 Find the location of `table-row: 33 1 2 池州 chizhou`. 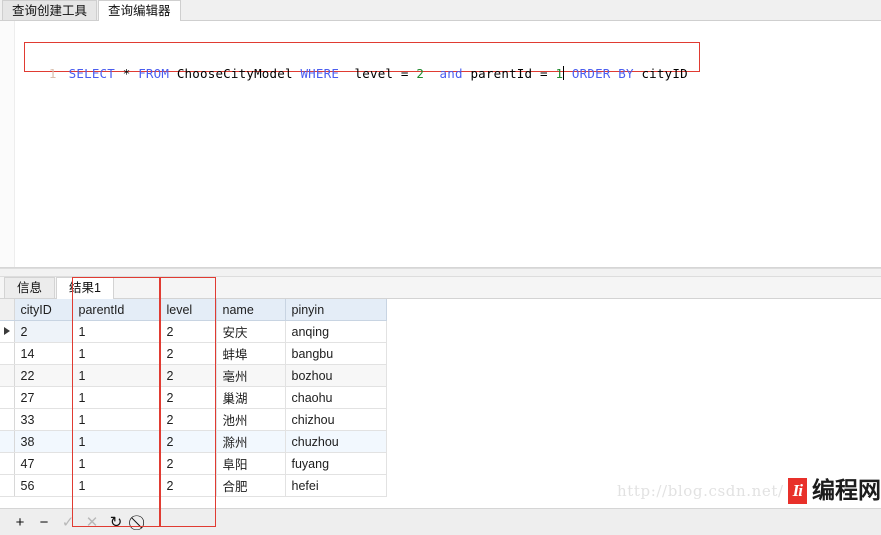

table-row: 33 1 2 池州 chizhou is located at coordinates (193, 419).